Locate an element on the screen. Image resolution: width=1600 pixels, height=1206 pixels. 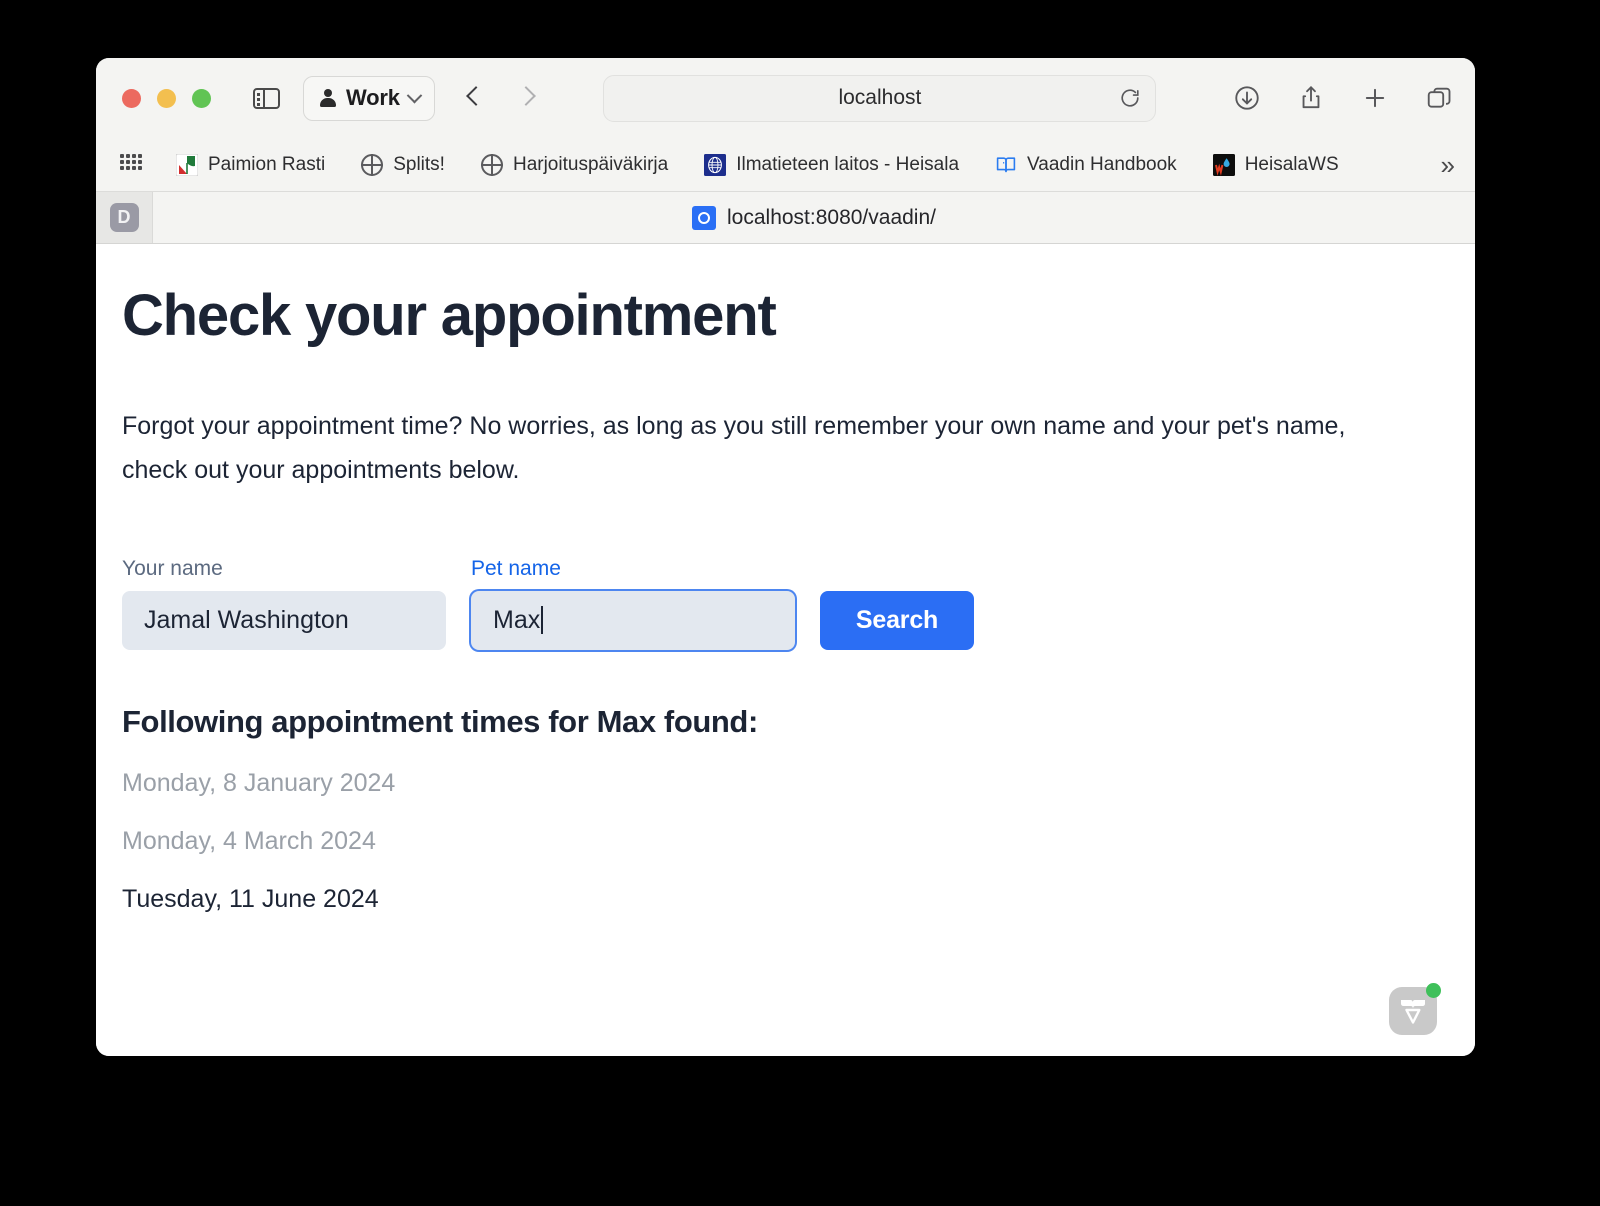
book-icon is located at coordinates (1006, 165).